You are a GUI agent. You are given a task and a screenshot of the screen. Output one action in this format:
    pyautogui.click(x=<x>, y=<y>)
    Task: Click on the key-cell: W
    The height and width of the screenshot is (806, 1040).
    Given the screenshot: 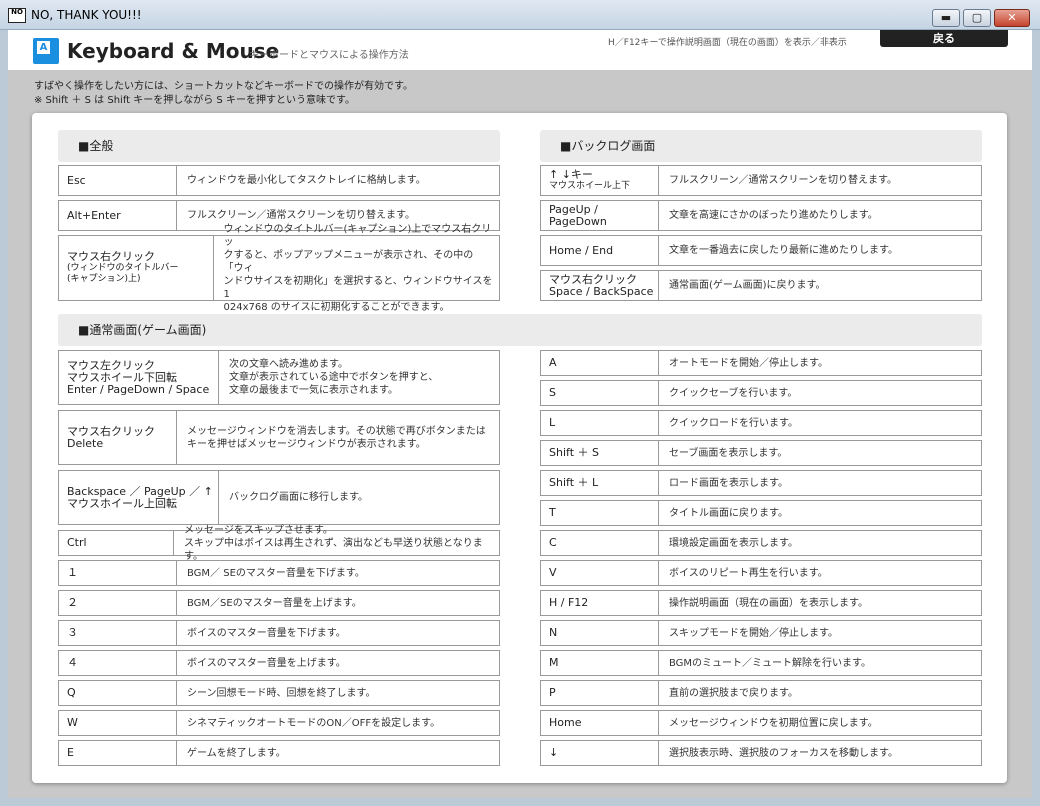 What is the action you would take?
    pyautogui.click(x=118, y=723)
    